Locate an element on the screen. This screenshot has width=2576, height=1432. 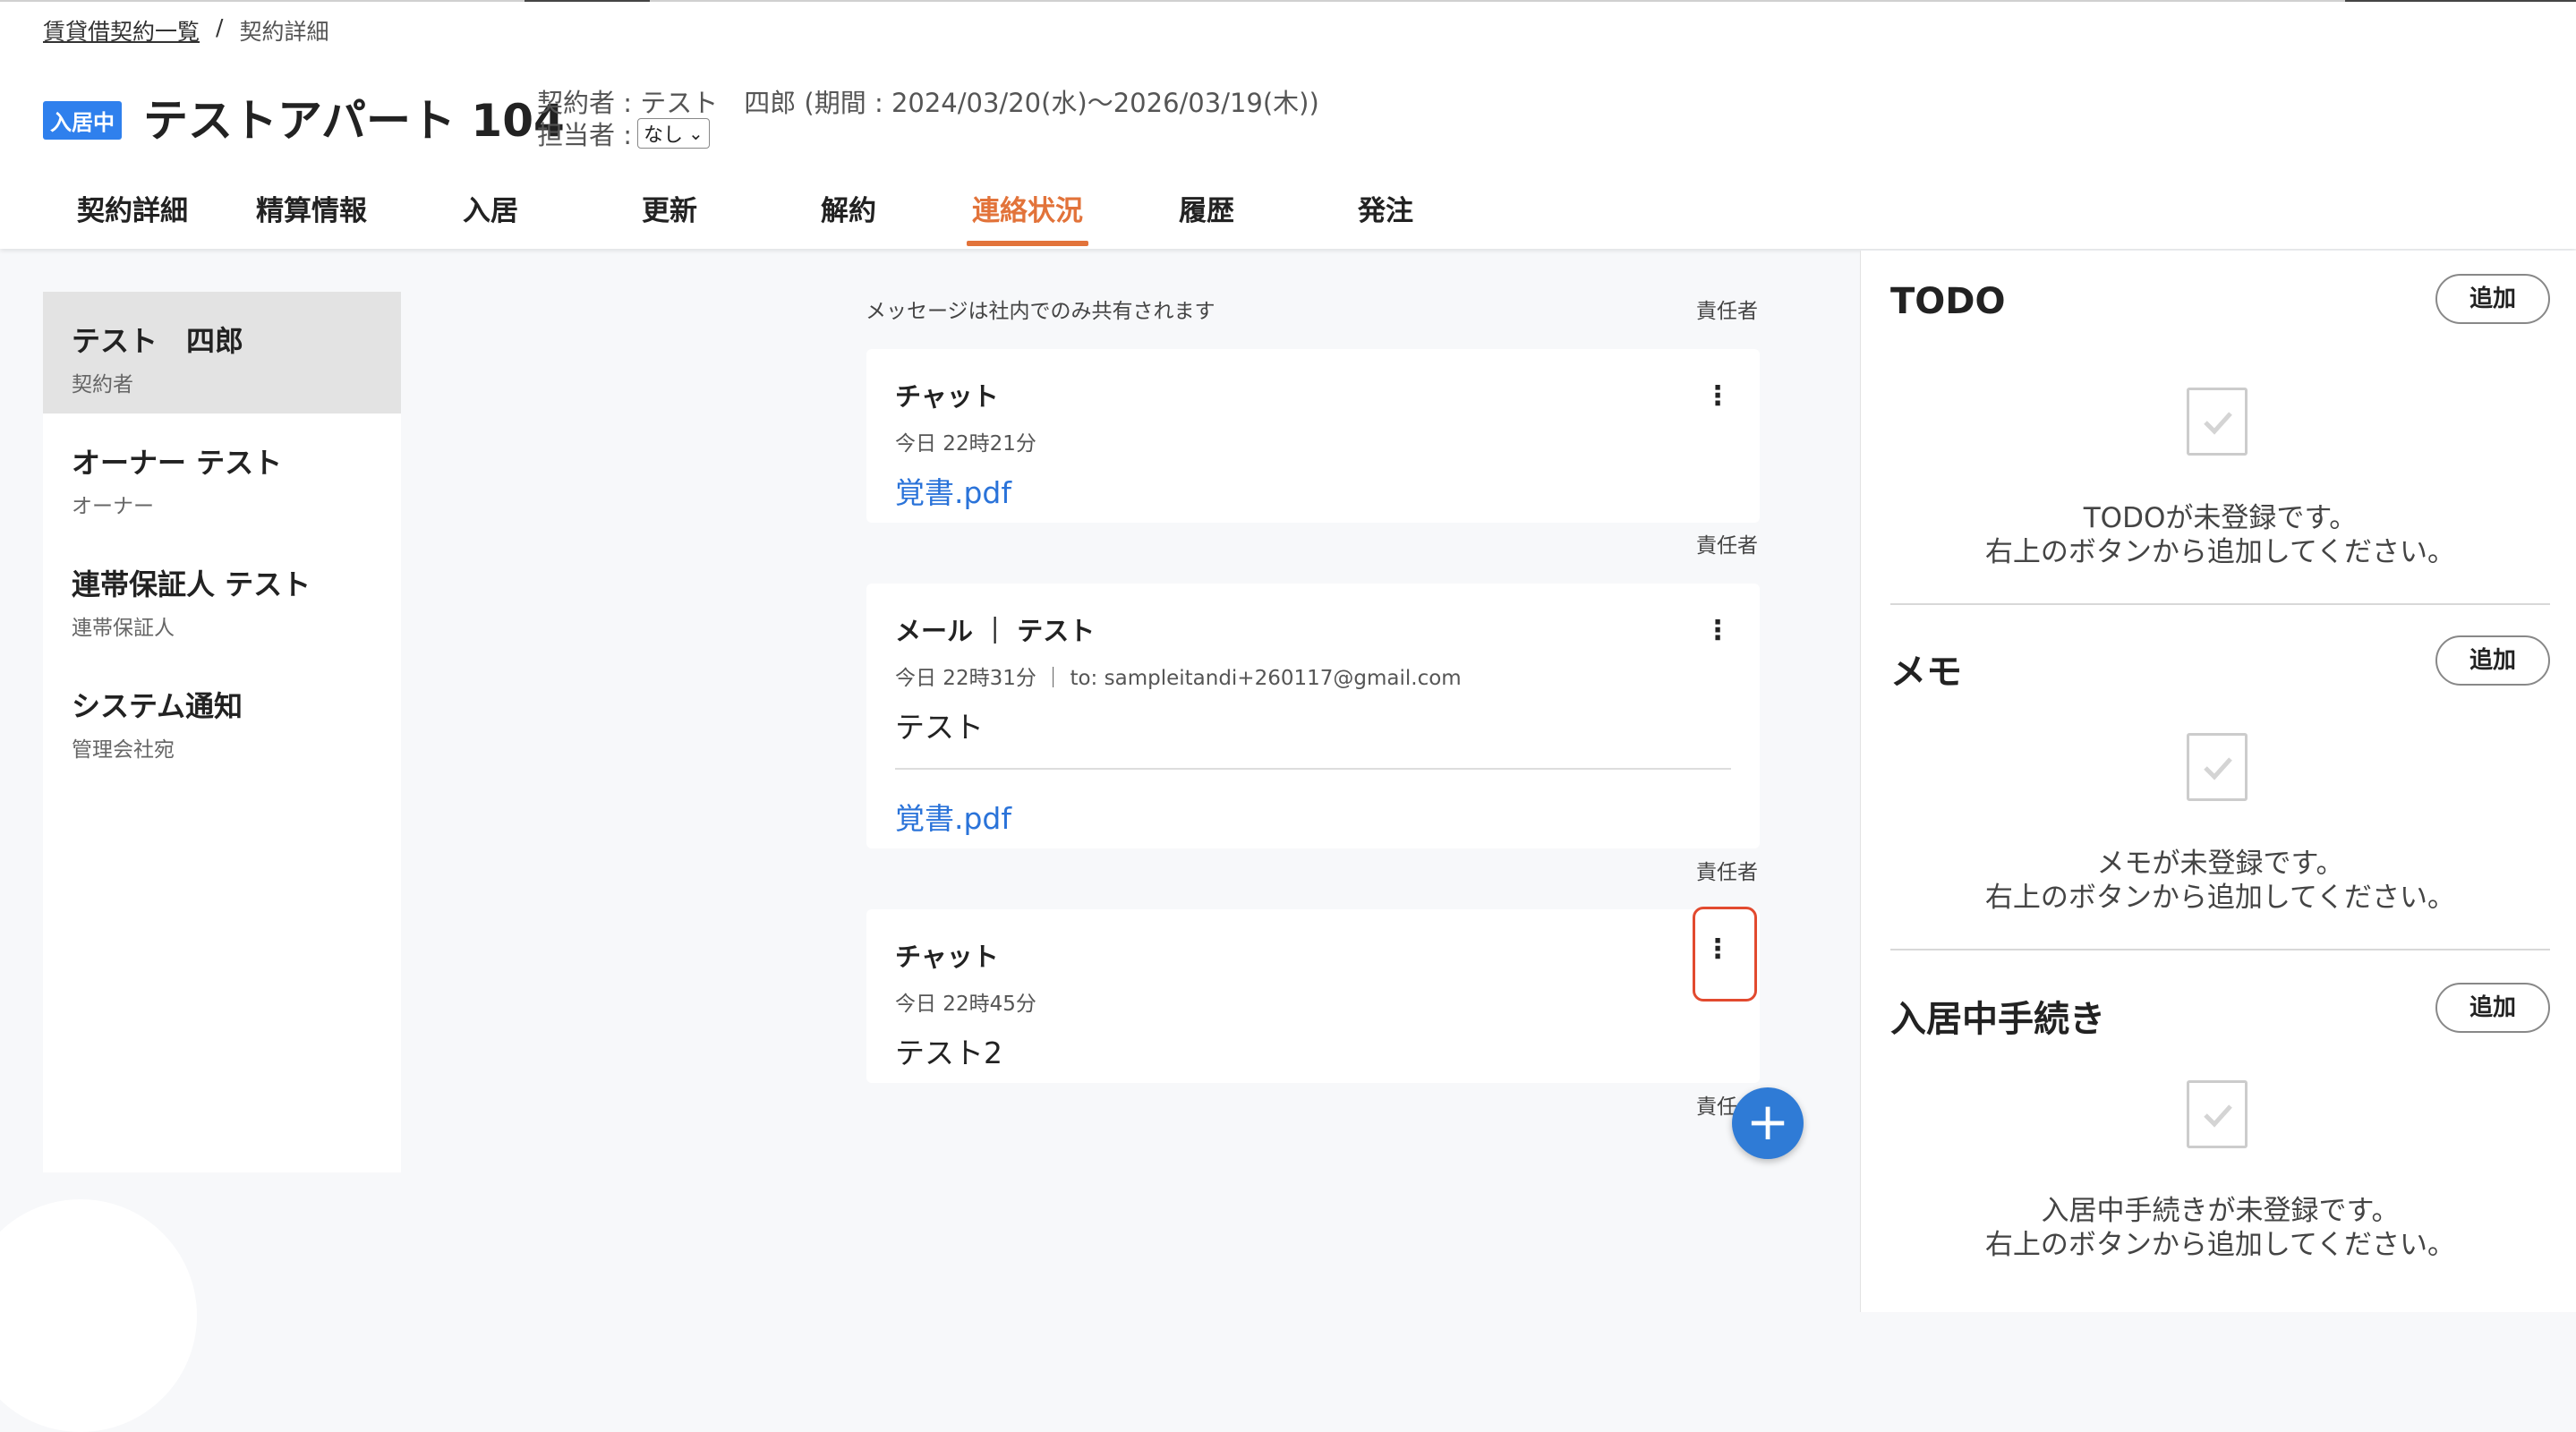
section-title: TODO is located at coordinates (1948, 301).